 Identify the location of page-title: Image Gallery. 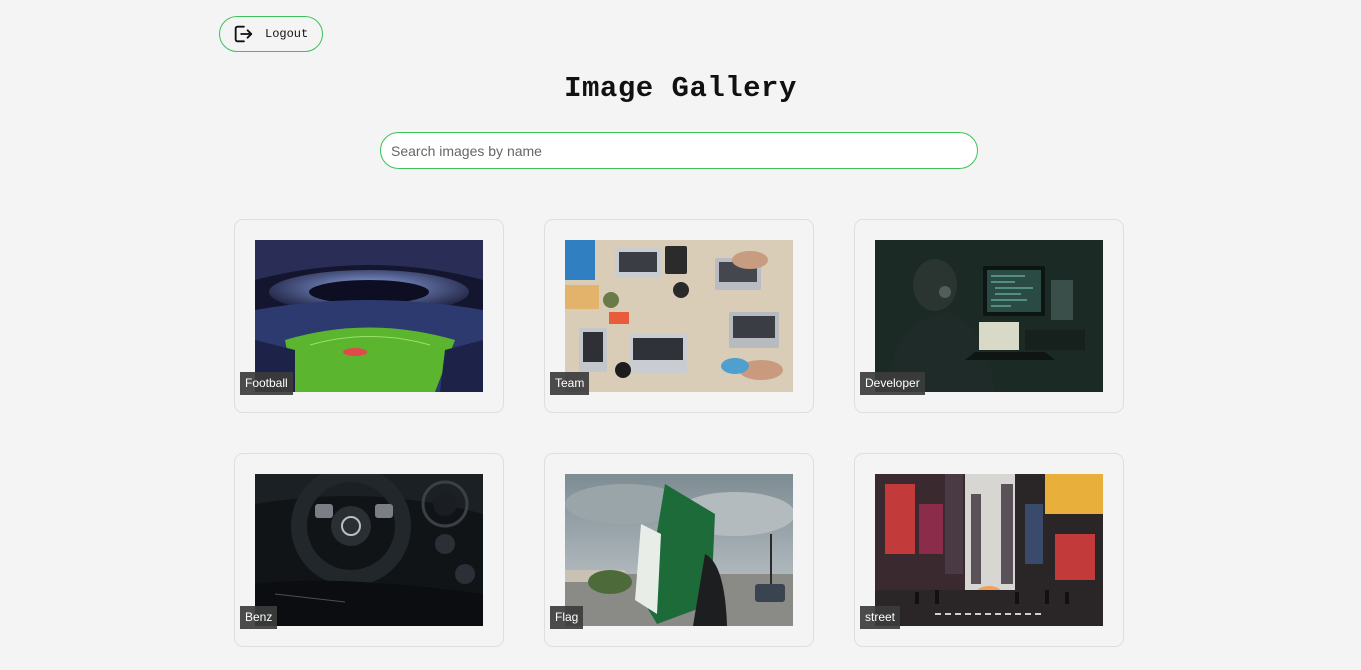
(680, 88).